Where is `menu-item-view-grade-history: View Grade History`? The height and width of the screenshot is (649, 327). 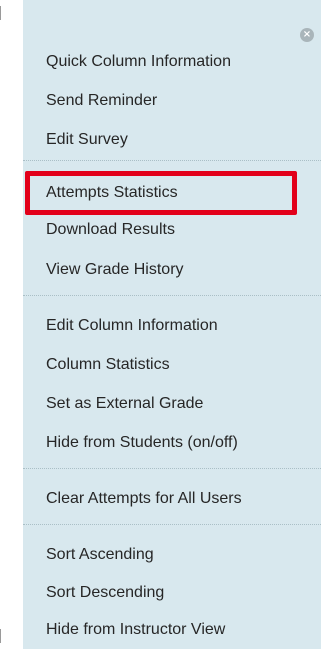
menu-item-view-grade-history: View Grade History is located at coordinates (172, 270).